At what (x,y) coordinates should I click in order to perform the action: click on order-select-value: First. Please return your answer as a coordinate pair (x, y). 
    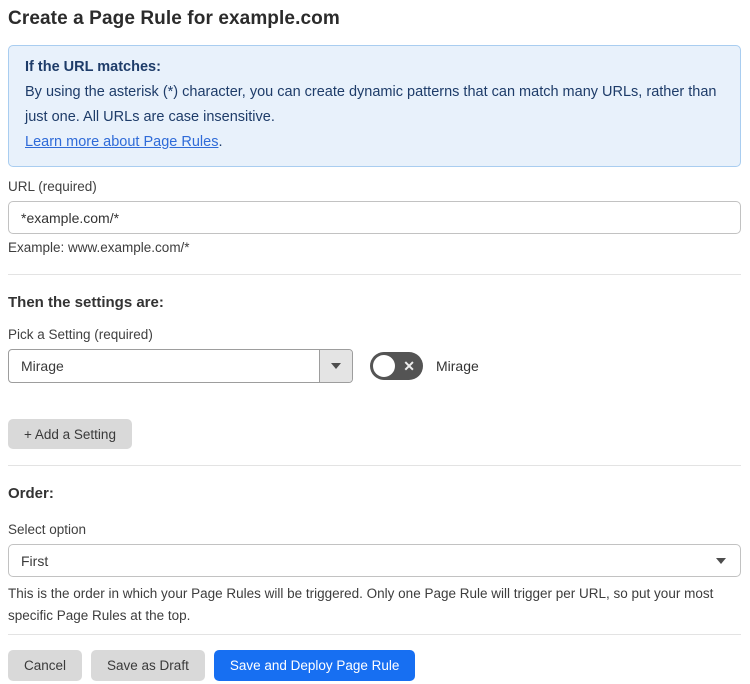
    Looking at the image, I should click on (35, 560).